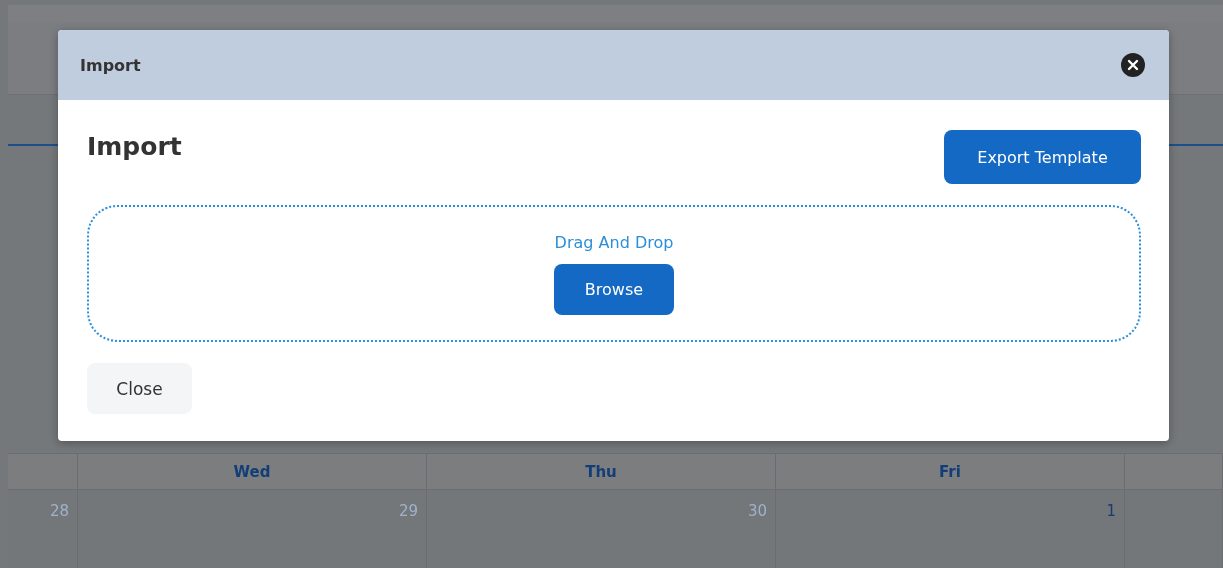 The height and width of the screenshot is (568, 1223). I want to click on day-number: 29, so click(408, 511).